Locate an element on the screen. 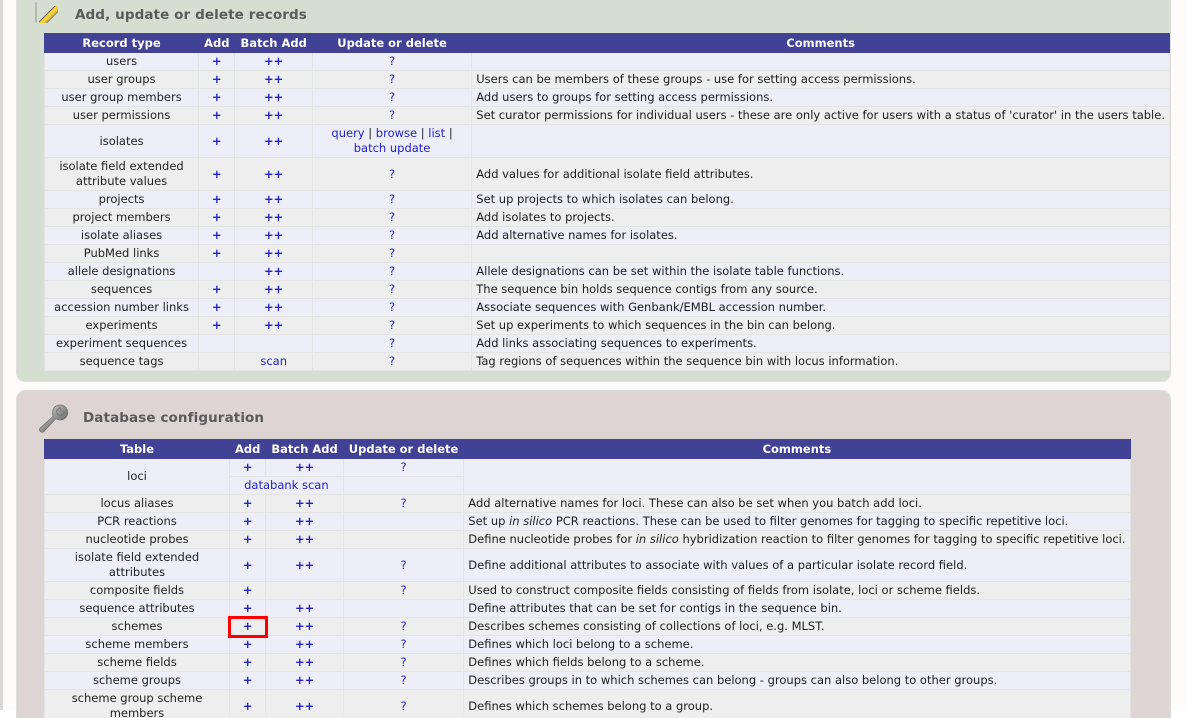 Image resolution: width=1187 pixels, height=718 pixels. scan-link: scan is located at coordinates (273, 361).